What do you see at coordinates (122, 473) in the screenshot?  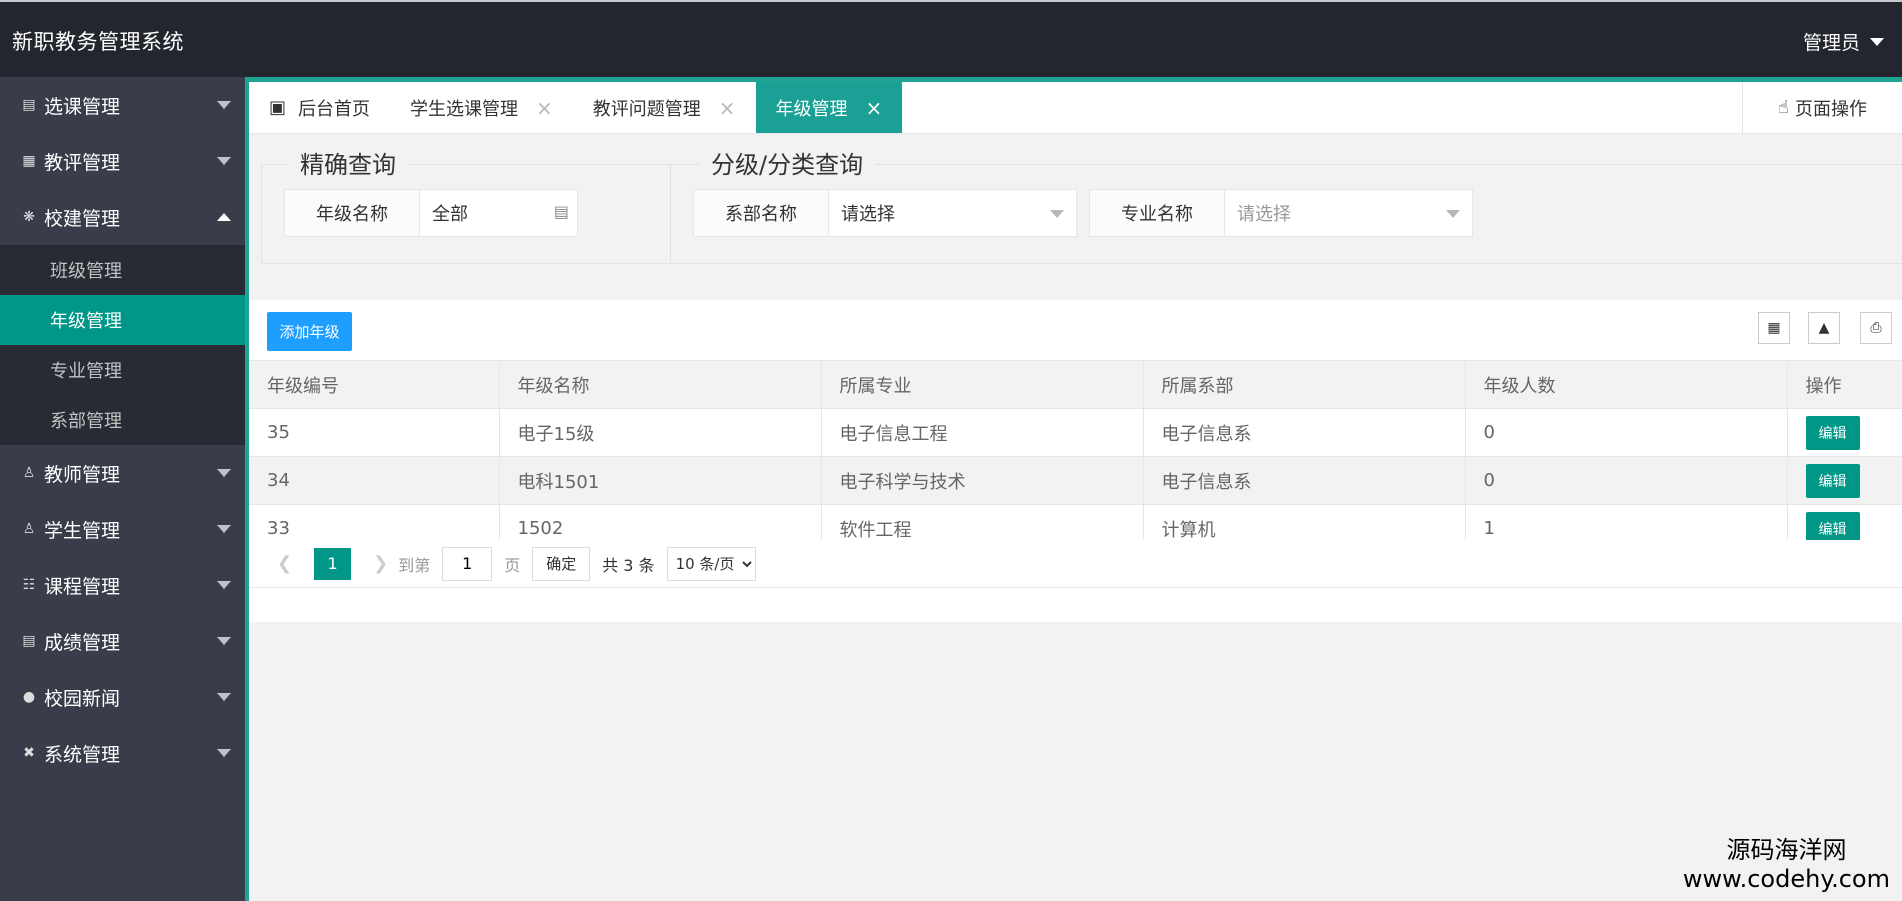 I see `sidebar-item-teacher: ♙ 教师管理` at bounding box center [122, 473].